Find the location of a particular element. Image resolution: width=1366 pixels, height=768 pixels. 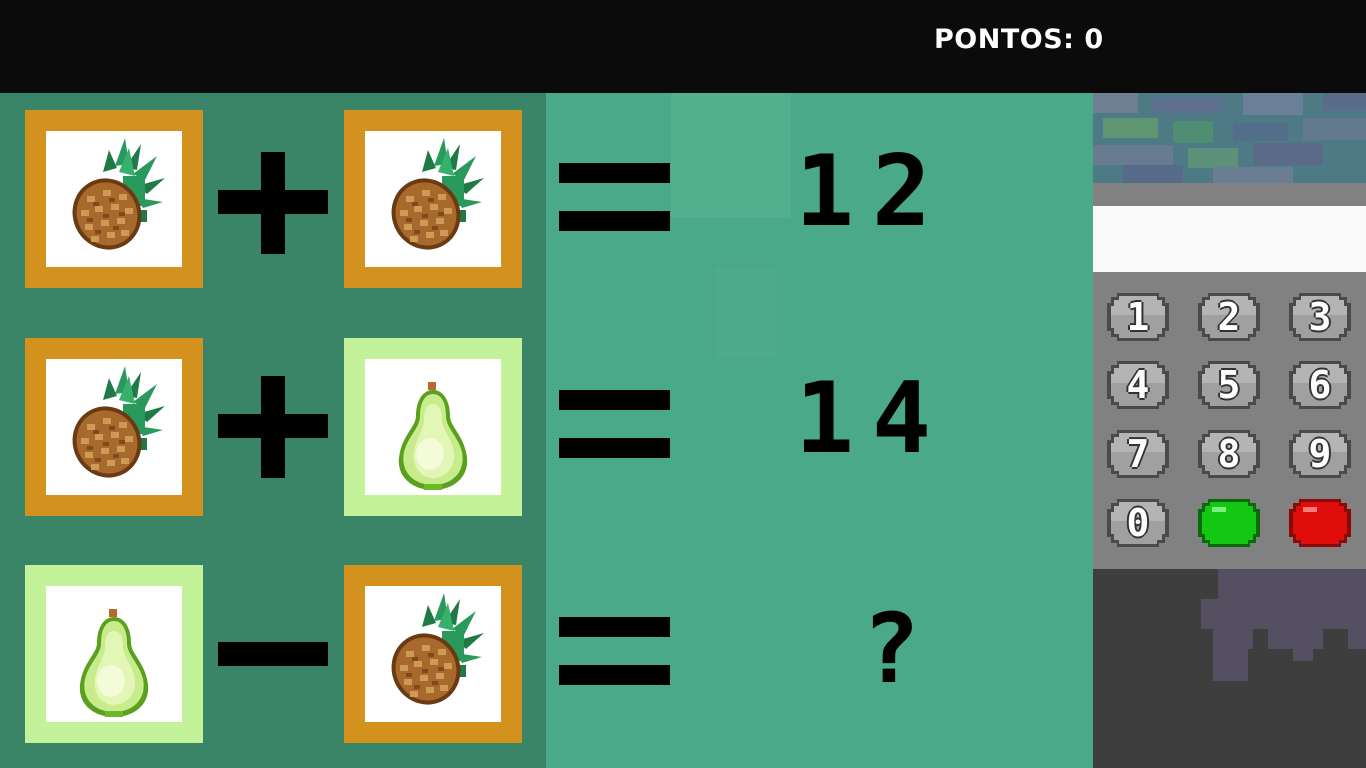

key-label: 0 is located at coordinates (1138, 523).